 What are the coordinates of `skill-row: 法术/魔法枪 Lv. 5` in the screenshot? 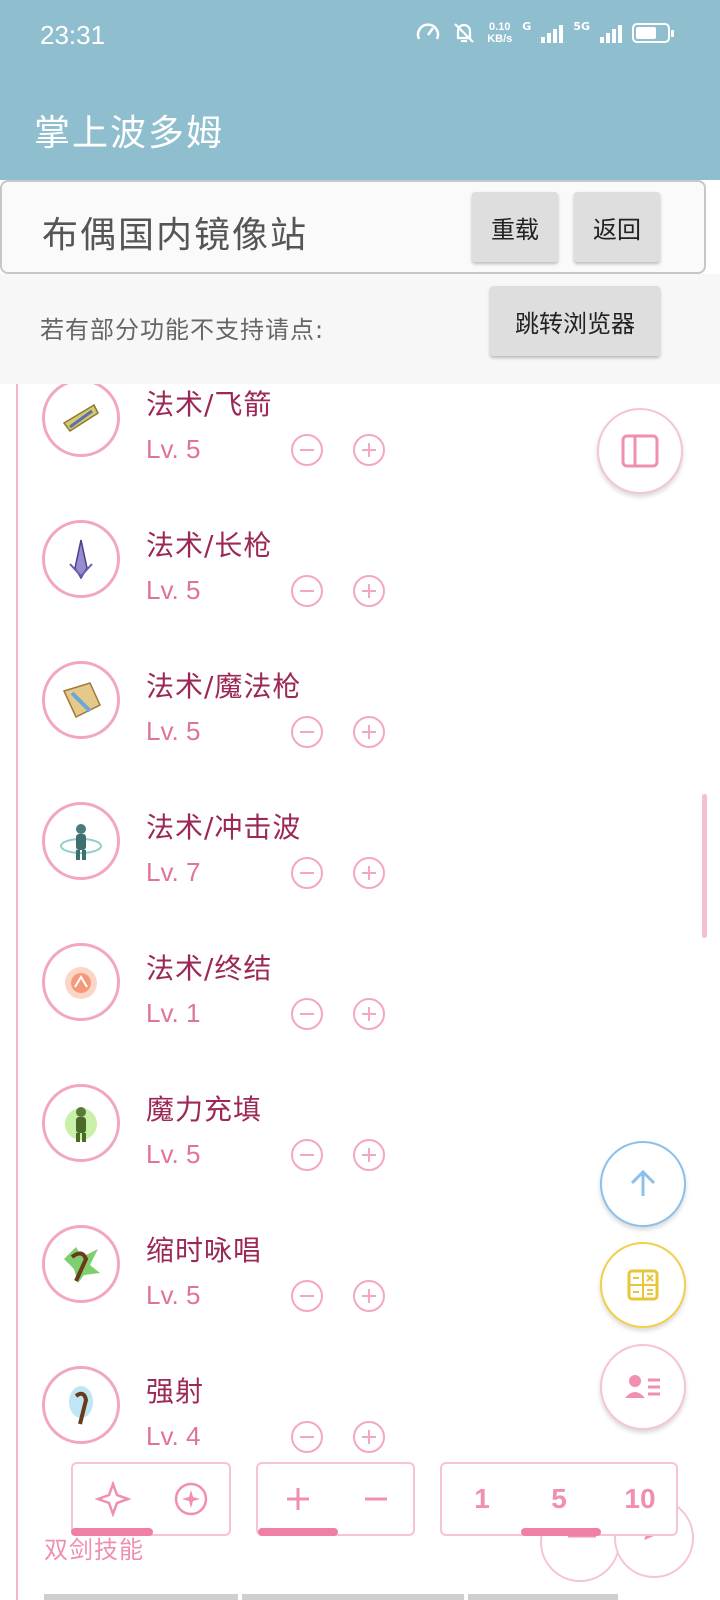 It's located at (360, 711).